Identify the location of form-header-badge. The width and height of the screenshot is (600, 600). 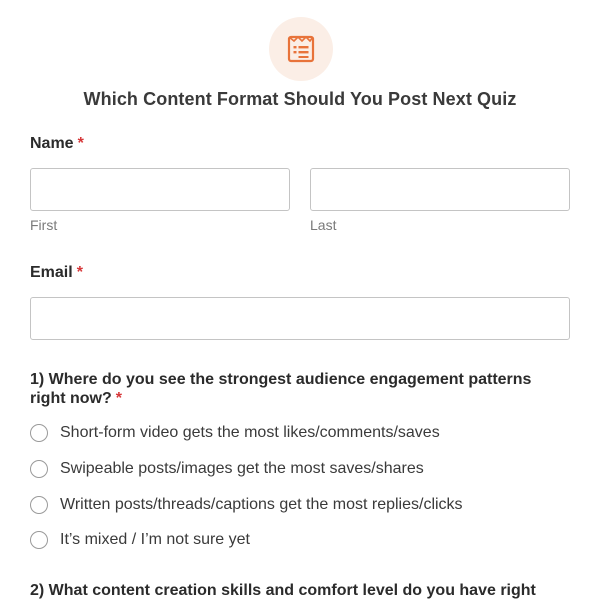
(301, 49).